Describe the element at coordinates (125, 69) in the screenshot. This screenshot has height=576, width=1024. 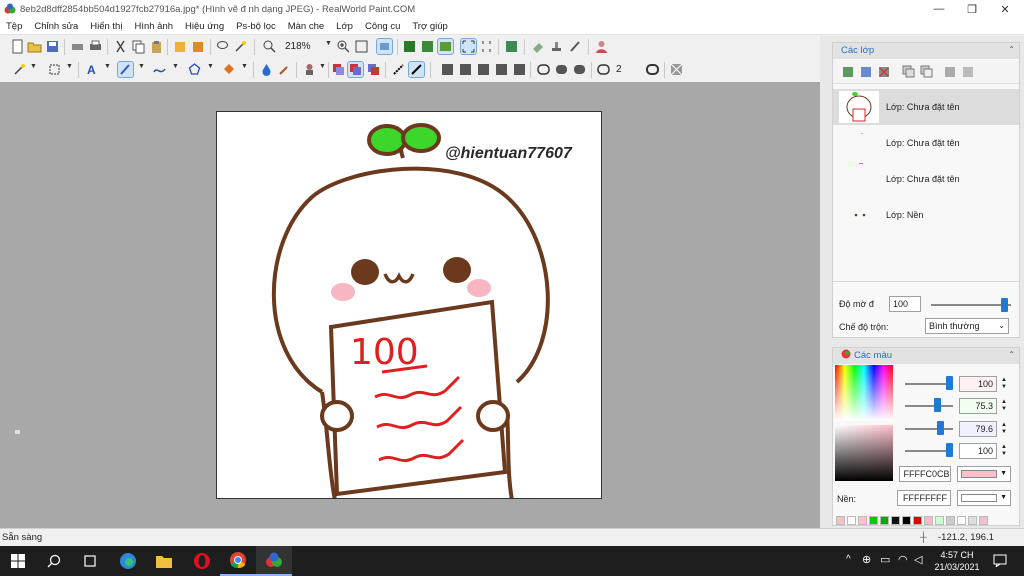
I see `brush-tool-icon` at that location.